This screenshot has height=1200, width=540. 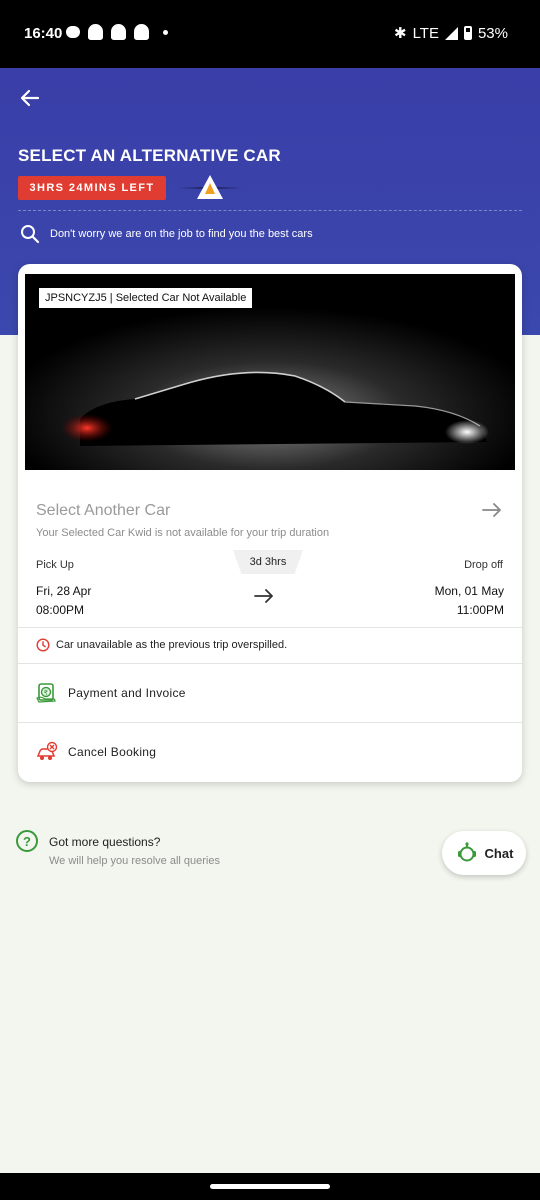 I want to click on pickup-label: Pick Up, so click(x=55, y=565).